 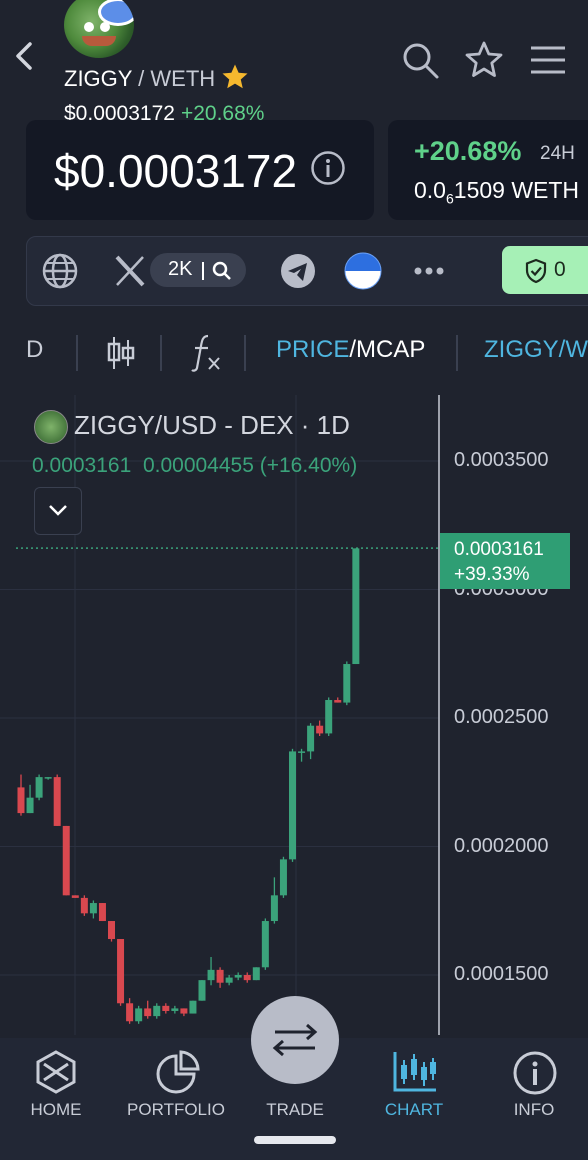 I want to click on nav-home: HOME, so click(x=56, y=1090).